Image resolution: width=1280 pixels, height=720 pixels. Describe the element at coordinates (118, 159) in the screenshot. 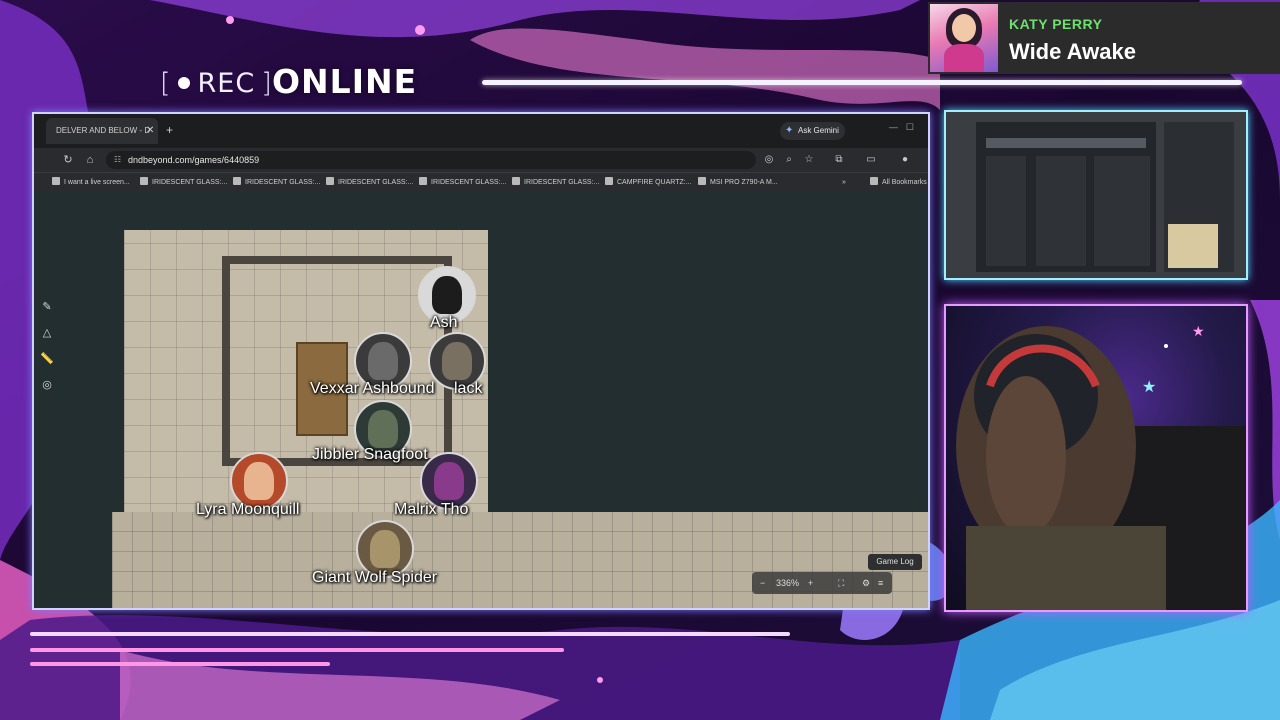

I see `site-info-icon: ☷` at that location.